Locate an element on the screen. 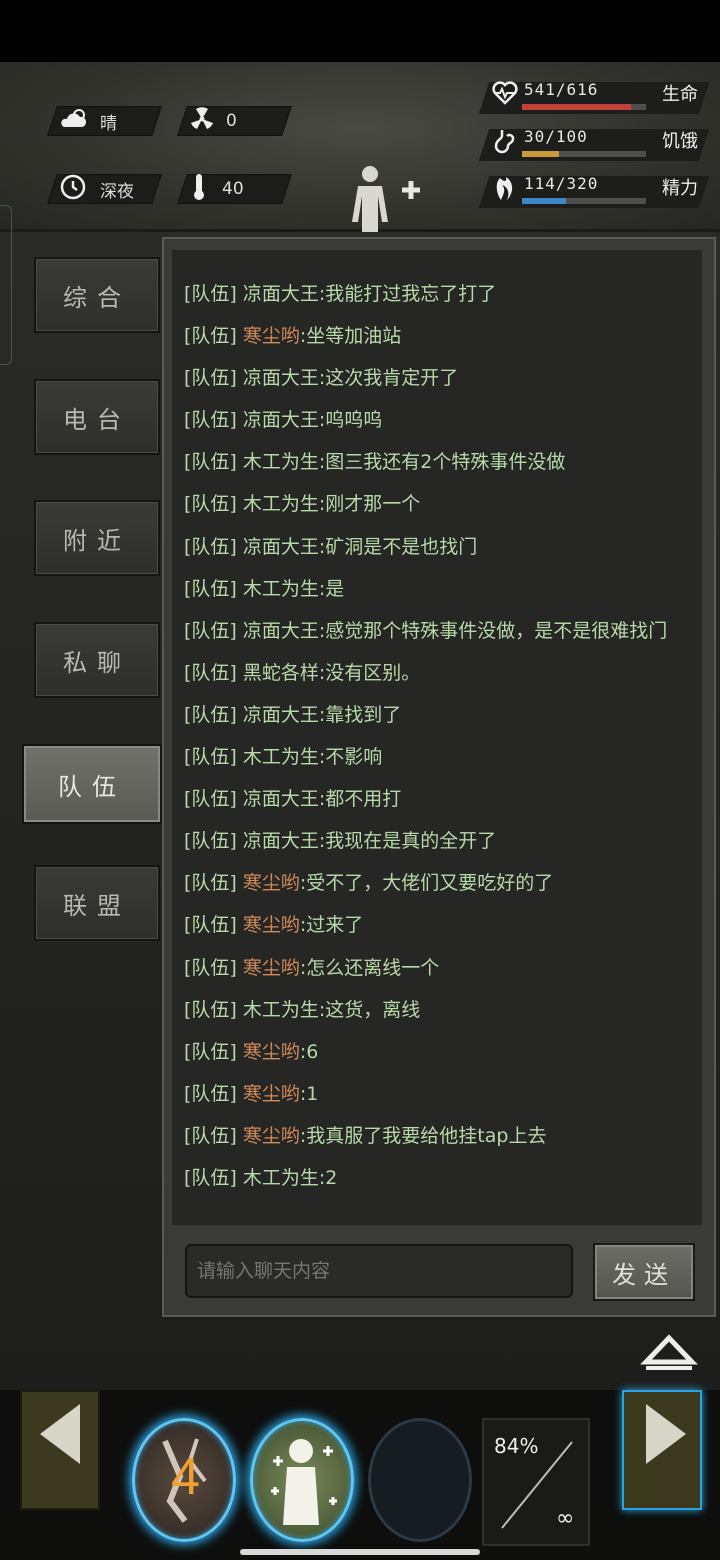 This screenshot has width=720, height=1560. chat-message: [队伍] 寒尘哟:6 is located at coordinates (439, 1061).